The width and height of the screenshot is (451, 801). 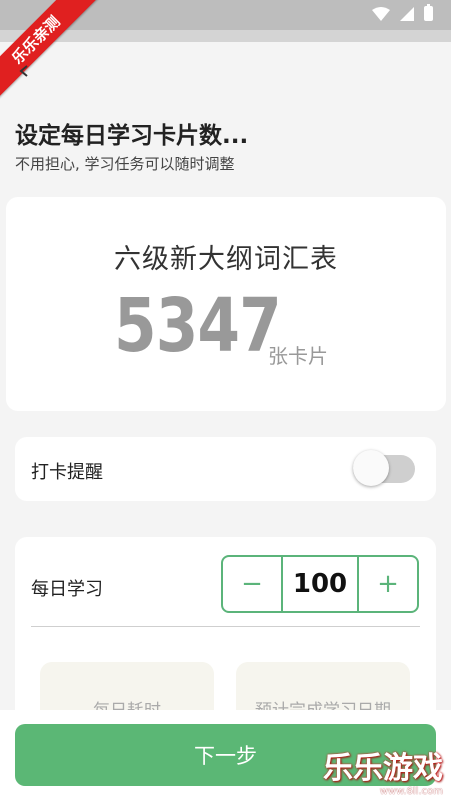 I want to click on card-count-unit: 张卡片, so click(x=298, y=356).